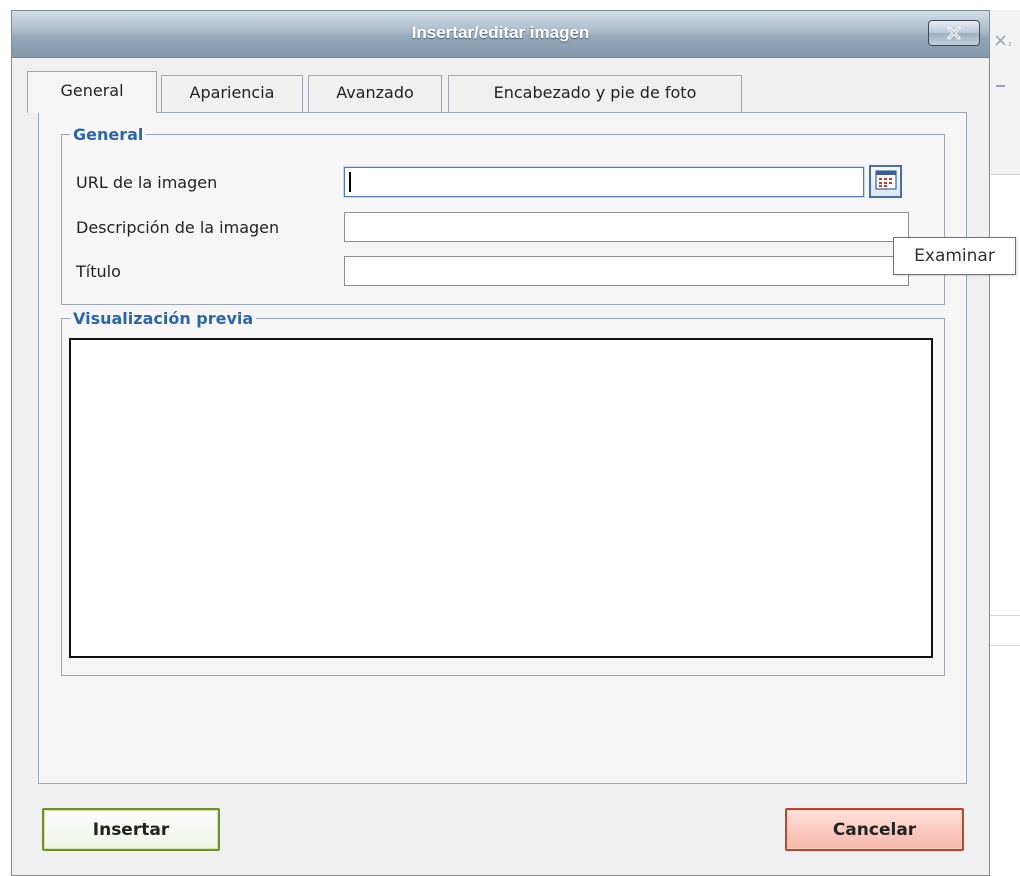 The width and height of the screenshot is (1020, 876). I want to click on tab-label: Apariencia, so click(232, 92).